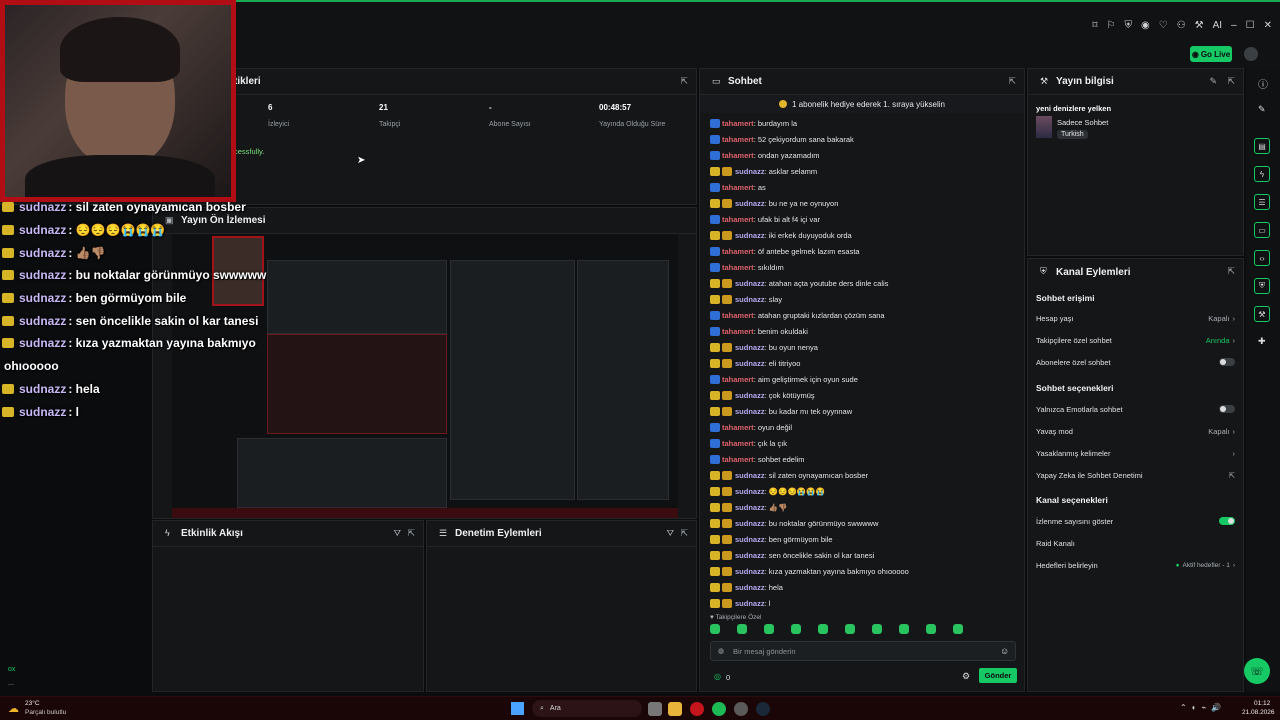  What do you see at coordinates (1262, 146) in the screenshot?
I see `stats-icon: ▤` at bounding box center [1262, 146].